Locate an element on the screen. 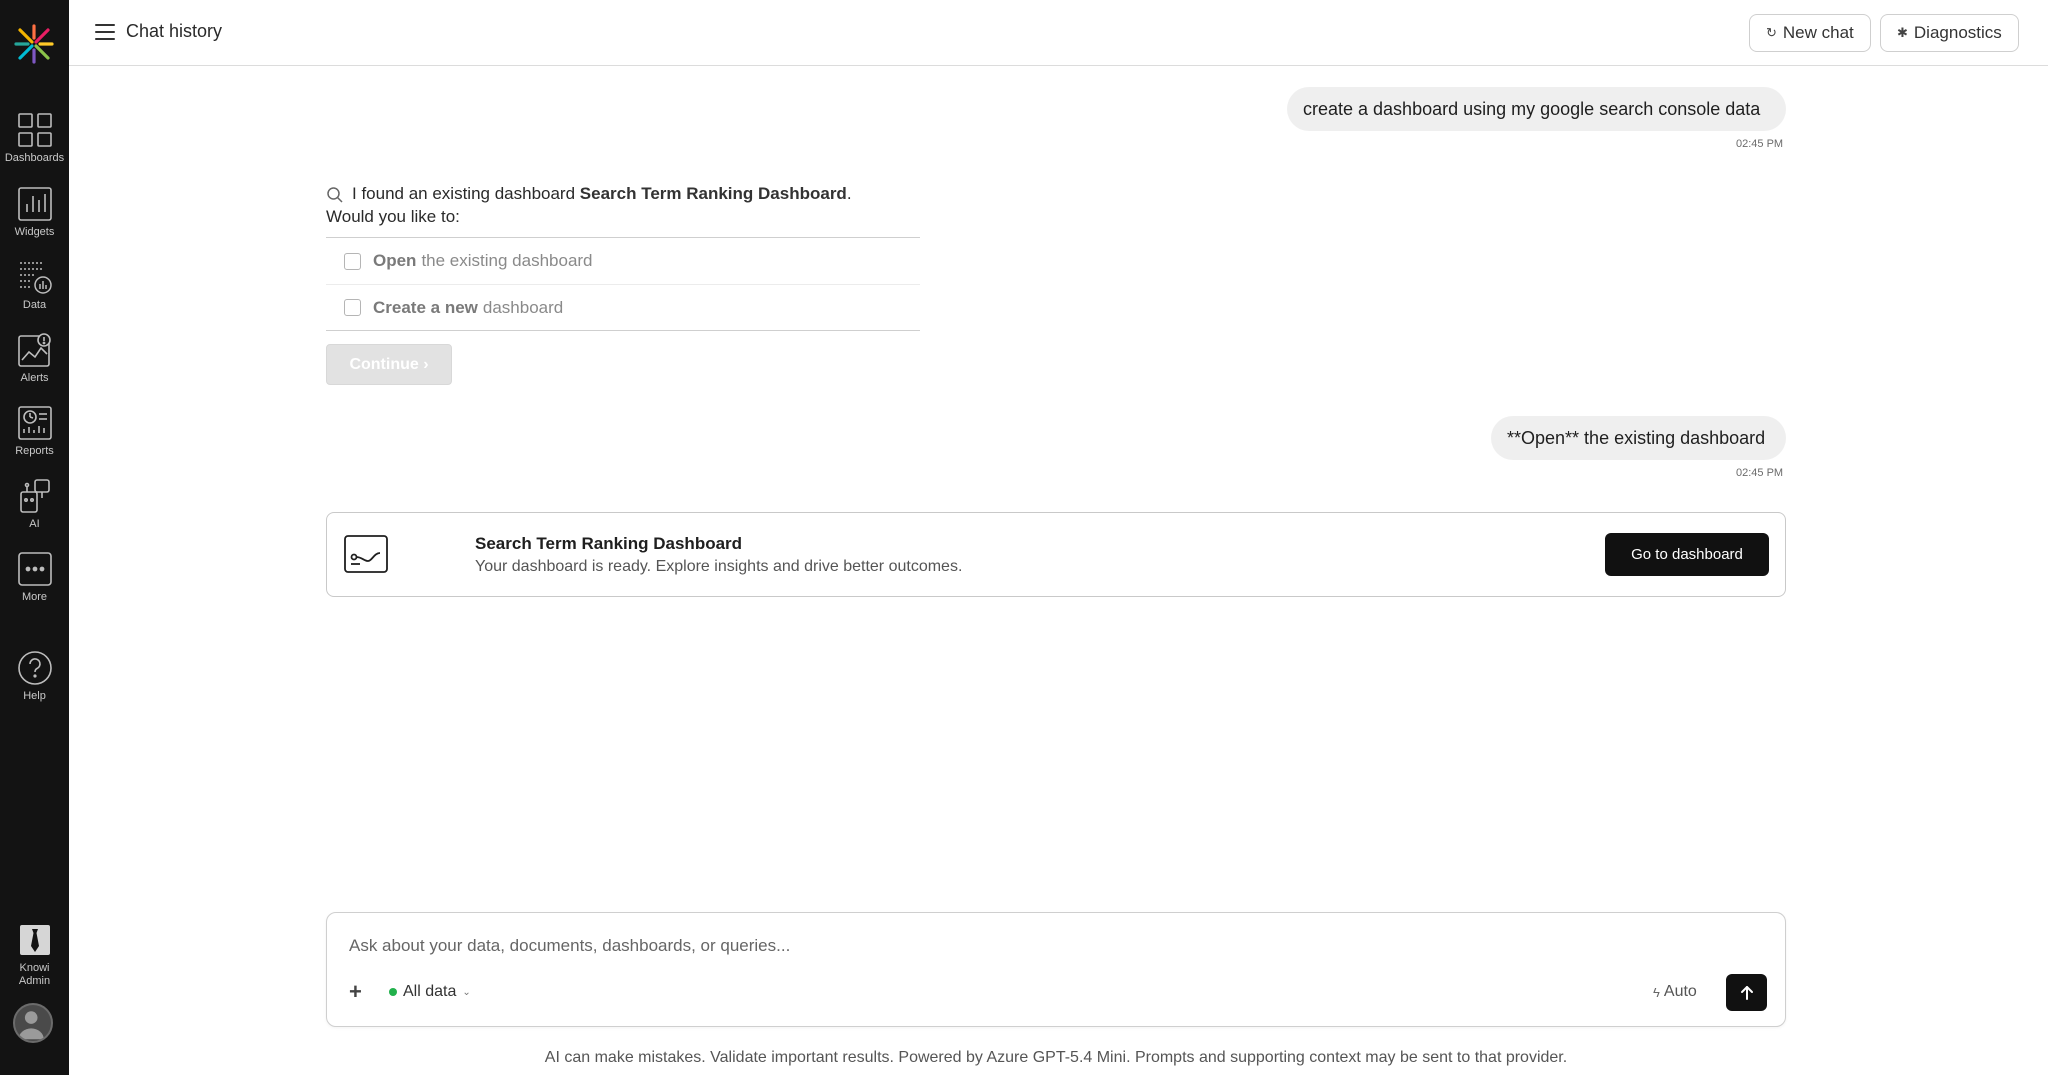 The width and height of the screenshot is (2048, 1075). assistant-intro-suffix: . is located at coordinates (849, 193).